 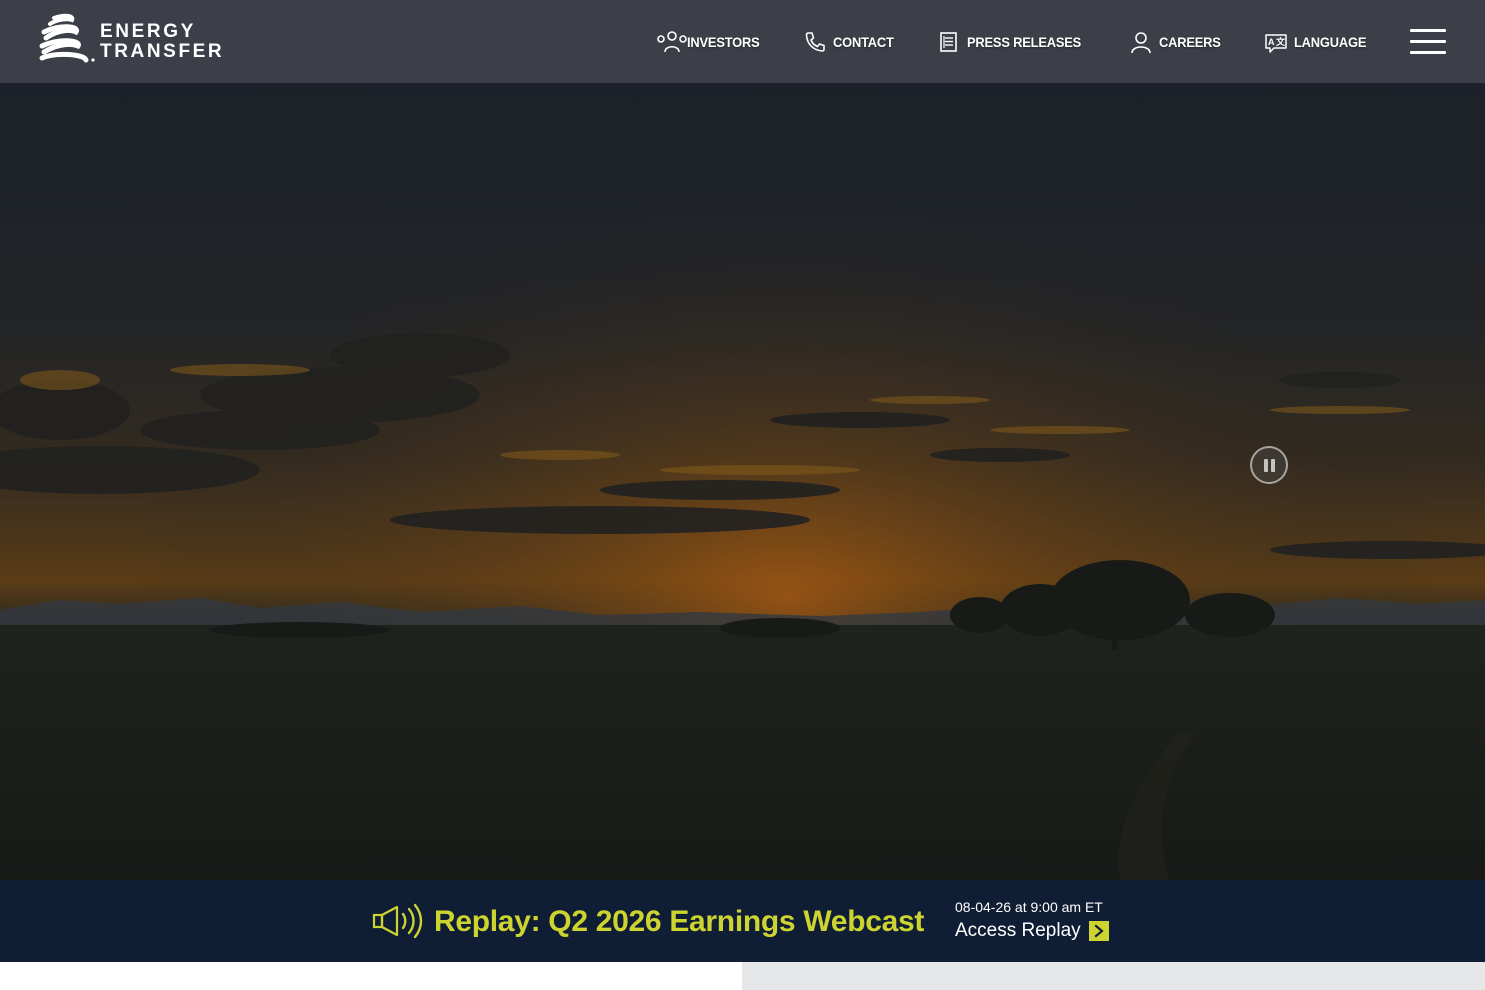 What do you see at coordinates (1428, 42) in the screenshot?
I see `hamburger-icon` at bounding box center [1428, 42].